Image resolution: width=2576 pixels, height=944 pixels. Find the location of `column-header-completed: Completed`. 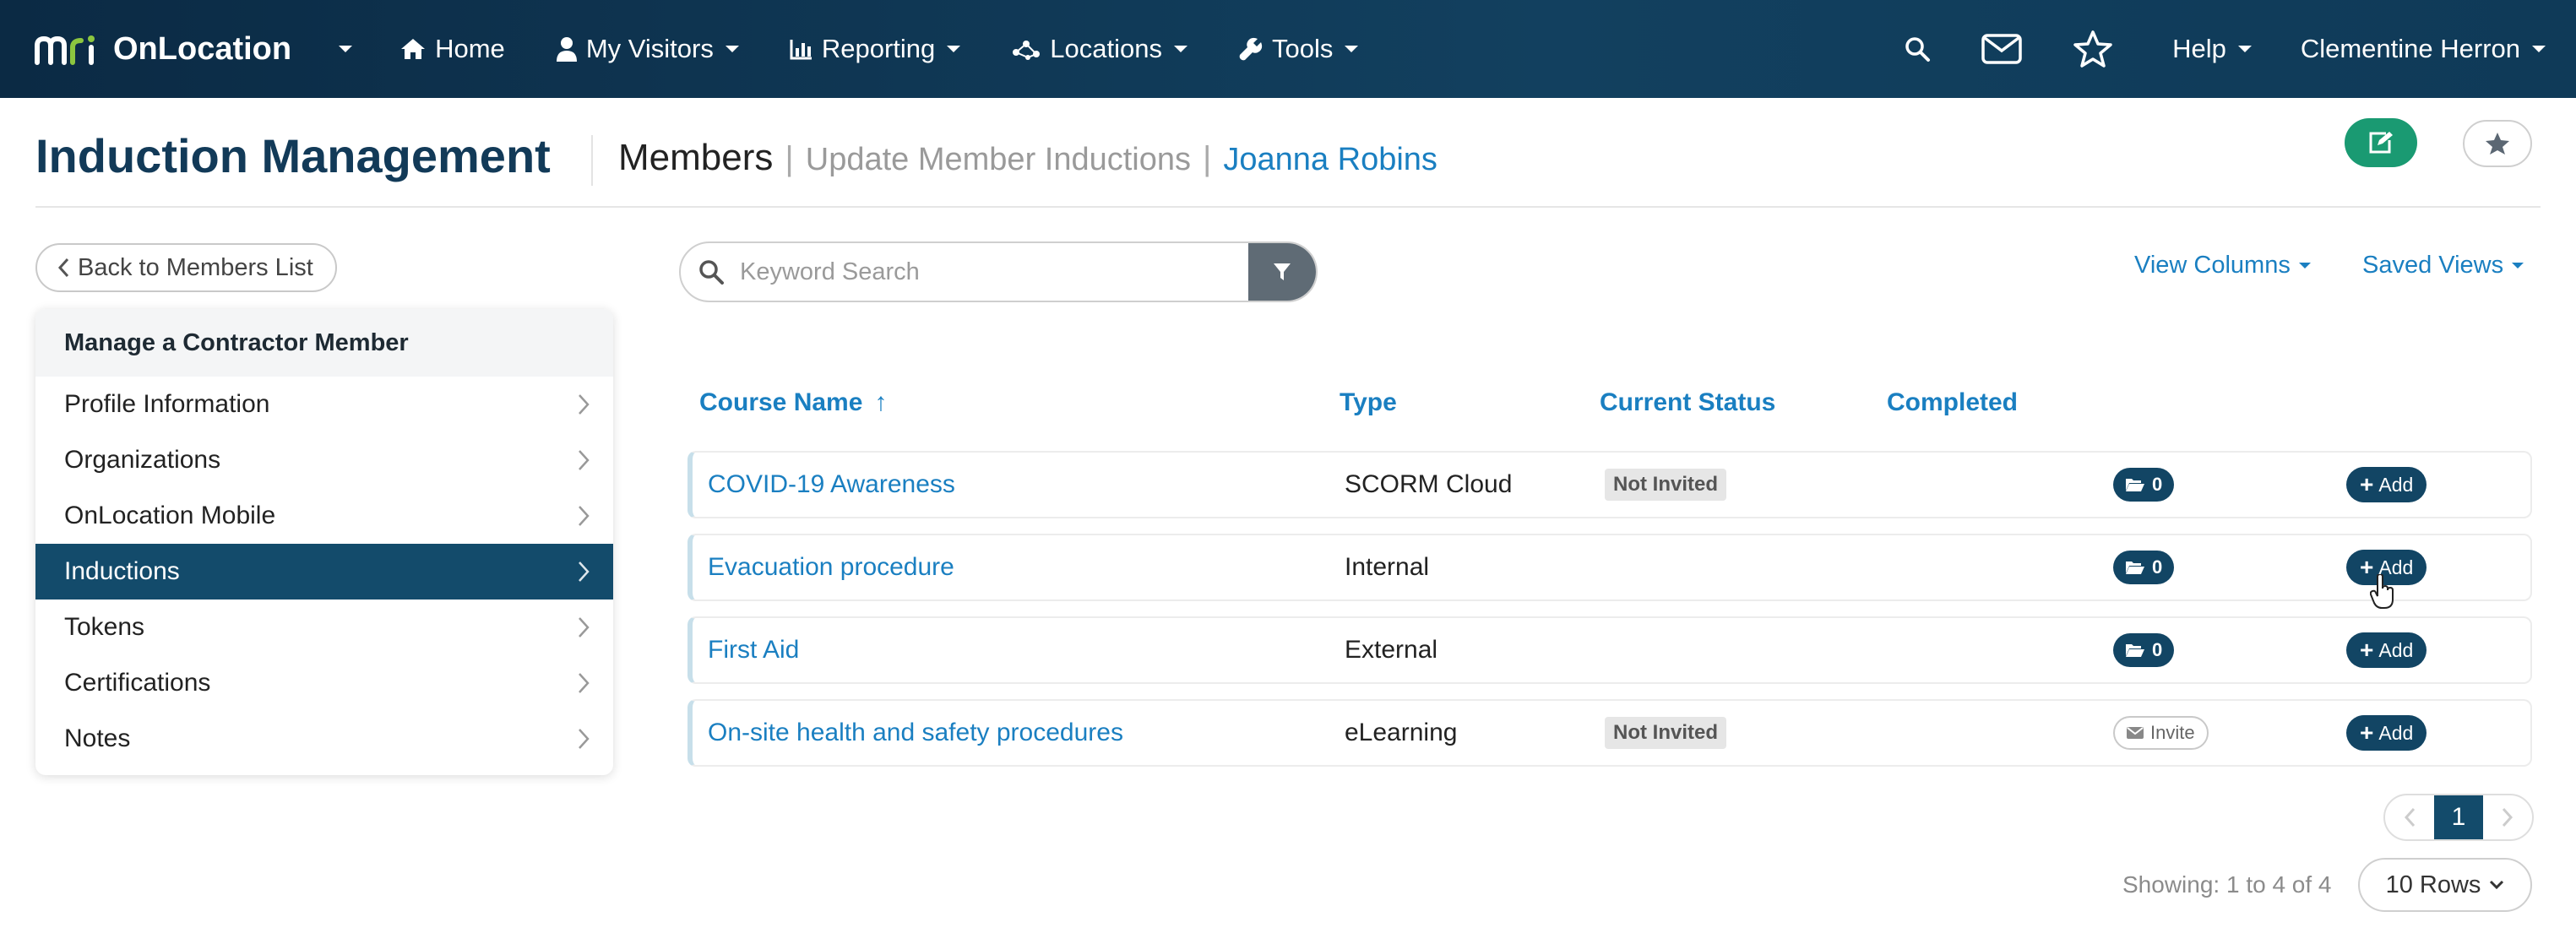

column-header-completed: Completed is located at coordinates (1952, 402).